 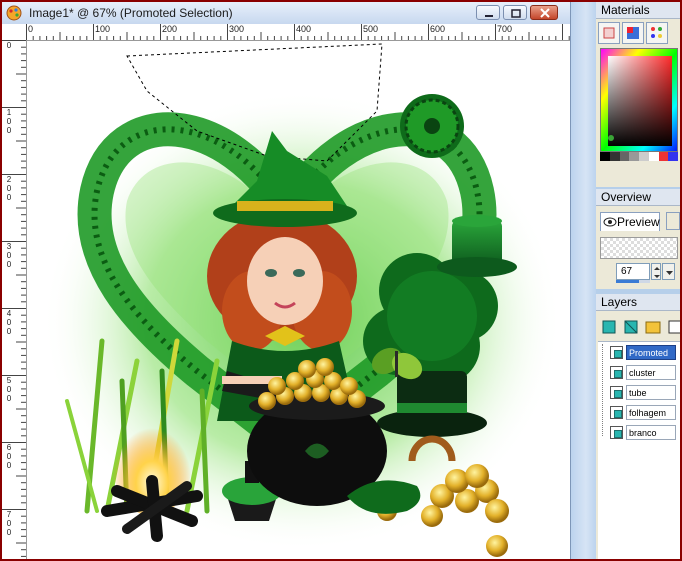 I want to click on rainbow-icon, so click(x=633, y=33).